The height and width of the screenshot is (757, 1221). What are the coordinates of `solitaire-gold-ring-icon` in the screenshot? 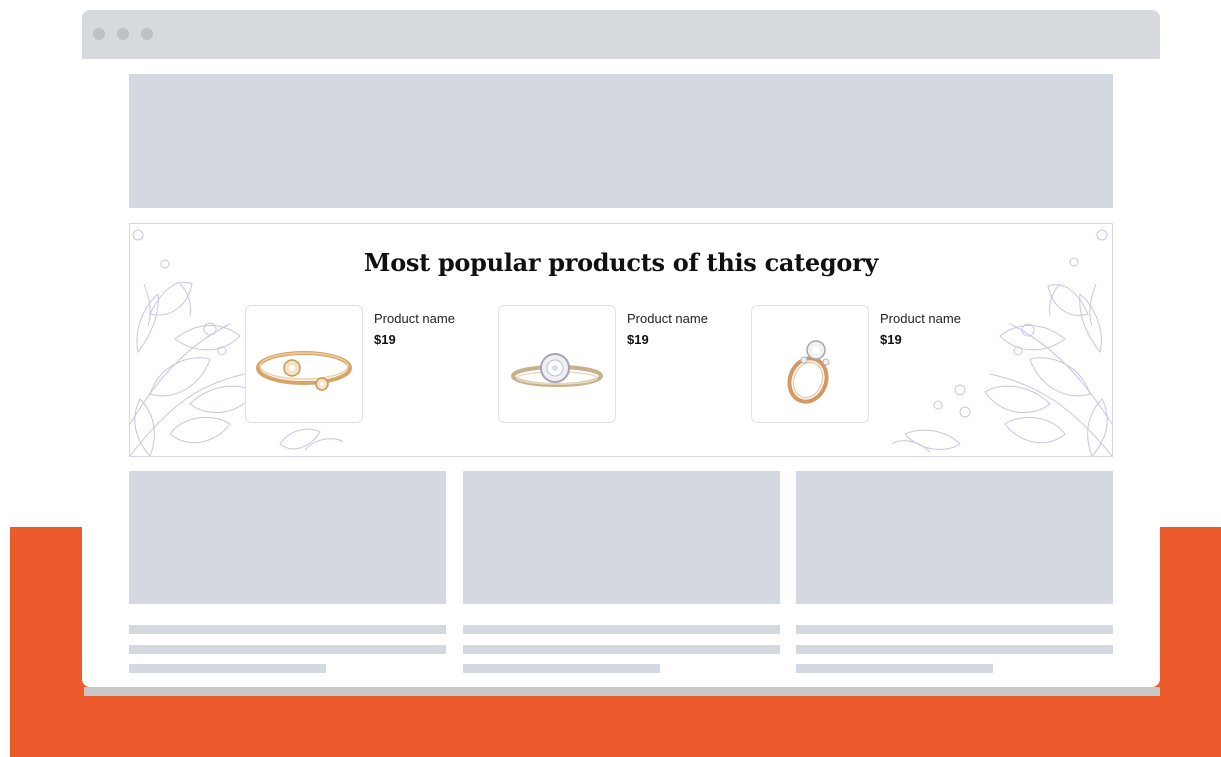 It's located at (808, 372).